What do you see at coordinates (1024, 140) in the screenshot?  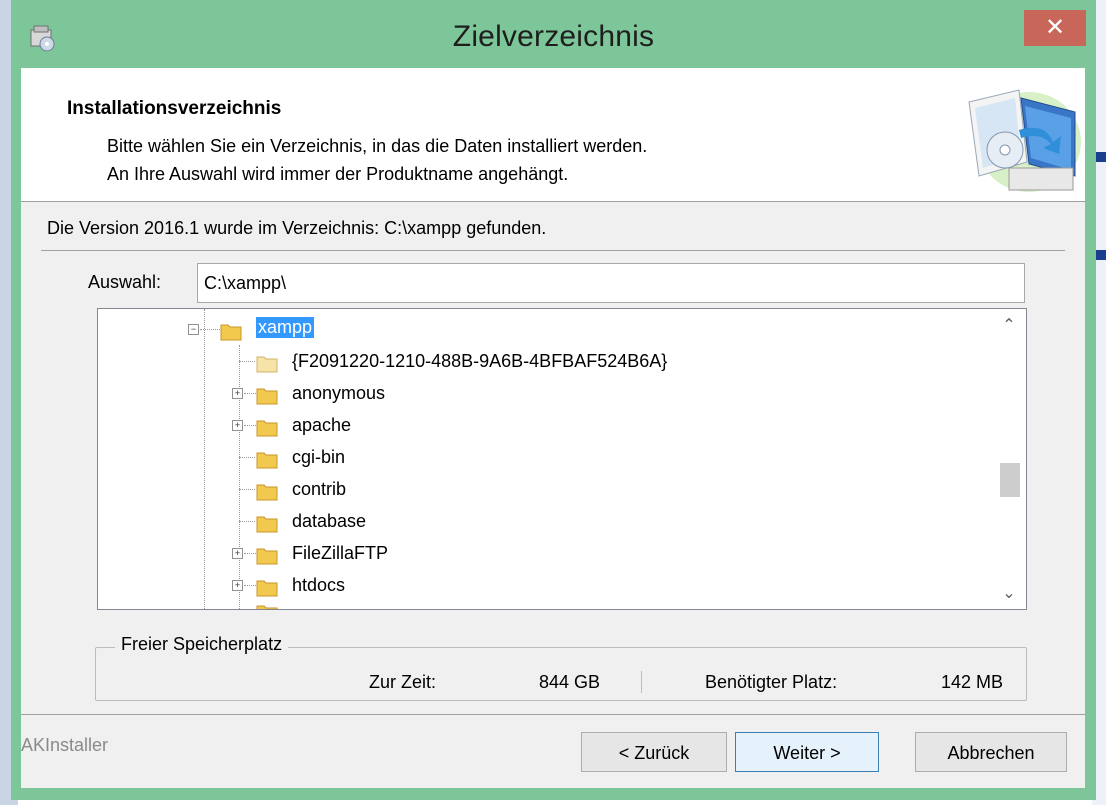 I see `installer-computer-cd-icon` at bounding box center [1024, 140].